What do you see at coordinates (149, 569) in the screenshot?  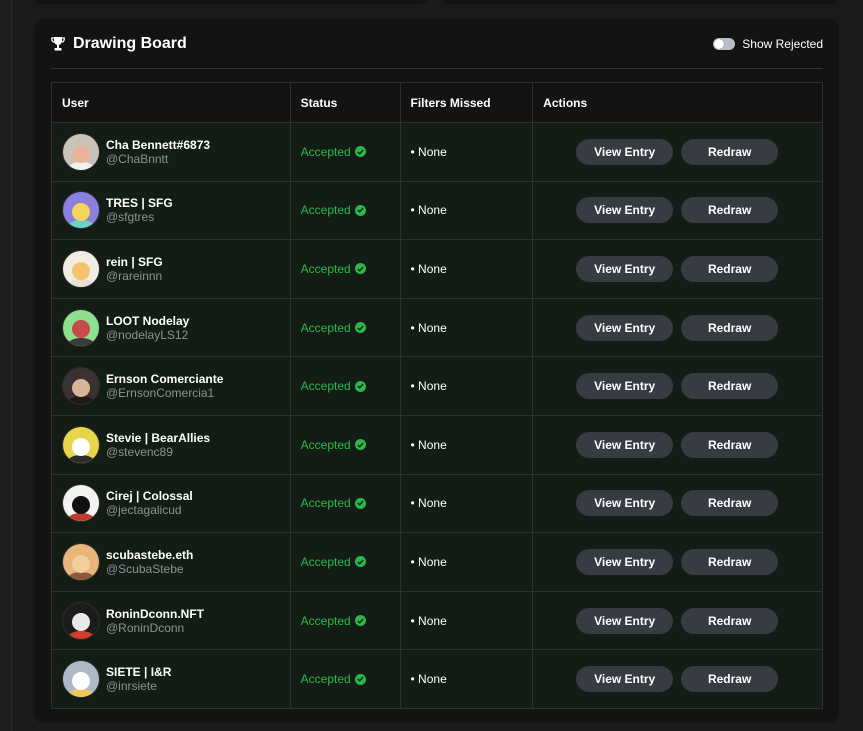 I see `user-handle: @ScubaStebe` at bounding box center [149, 569].